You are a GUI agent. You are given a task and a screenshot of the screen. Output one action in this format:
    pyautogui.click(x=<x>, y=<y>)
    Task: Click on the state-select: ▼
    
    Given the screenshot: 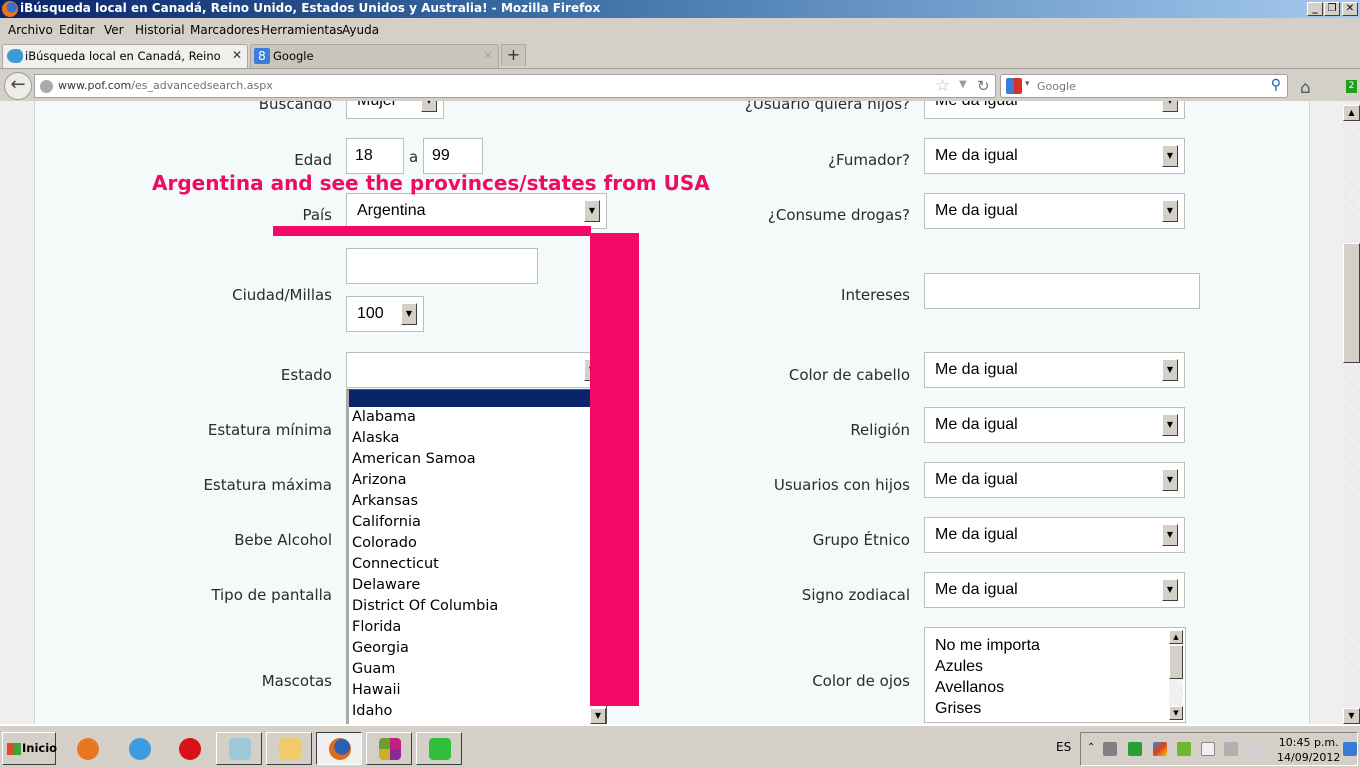 What is the action you would take?
    pyautogui.click(x=476, y=370)
    